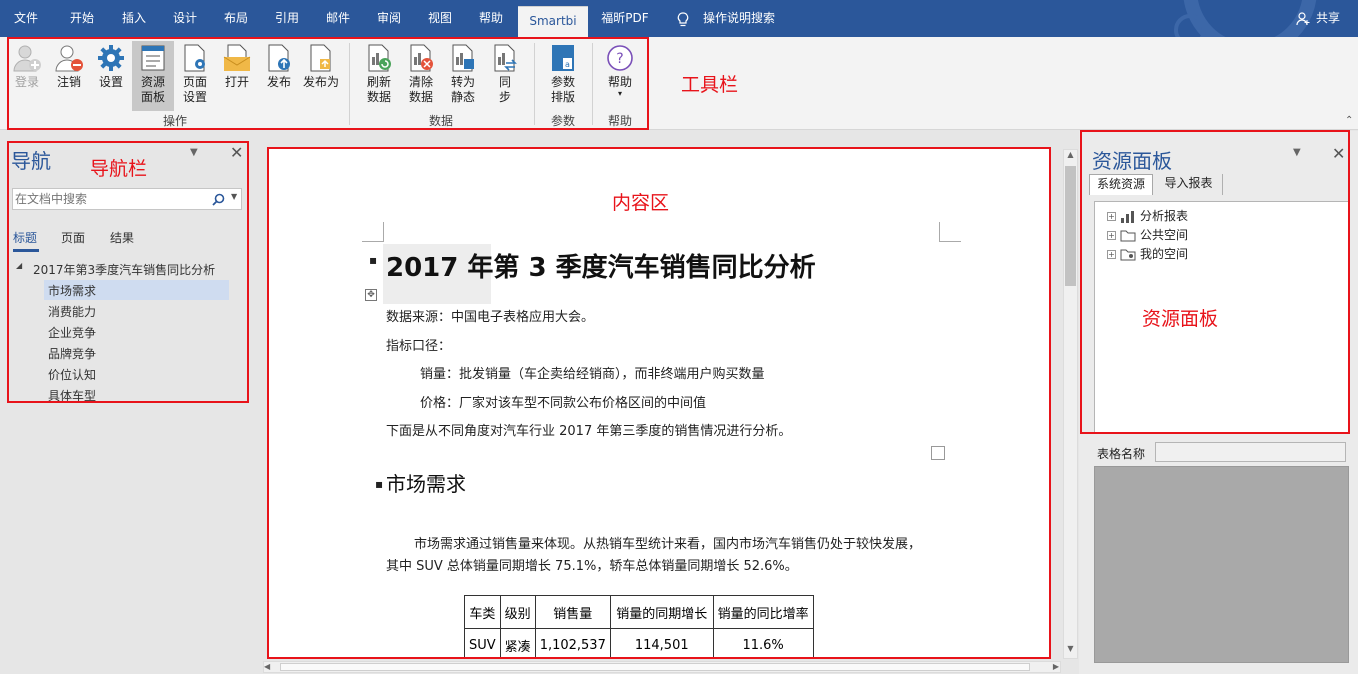  What do you see at coordinates (1303, 19) in the screenshot?
I see `share-person-icon` at bounding box center [1303, 19].